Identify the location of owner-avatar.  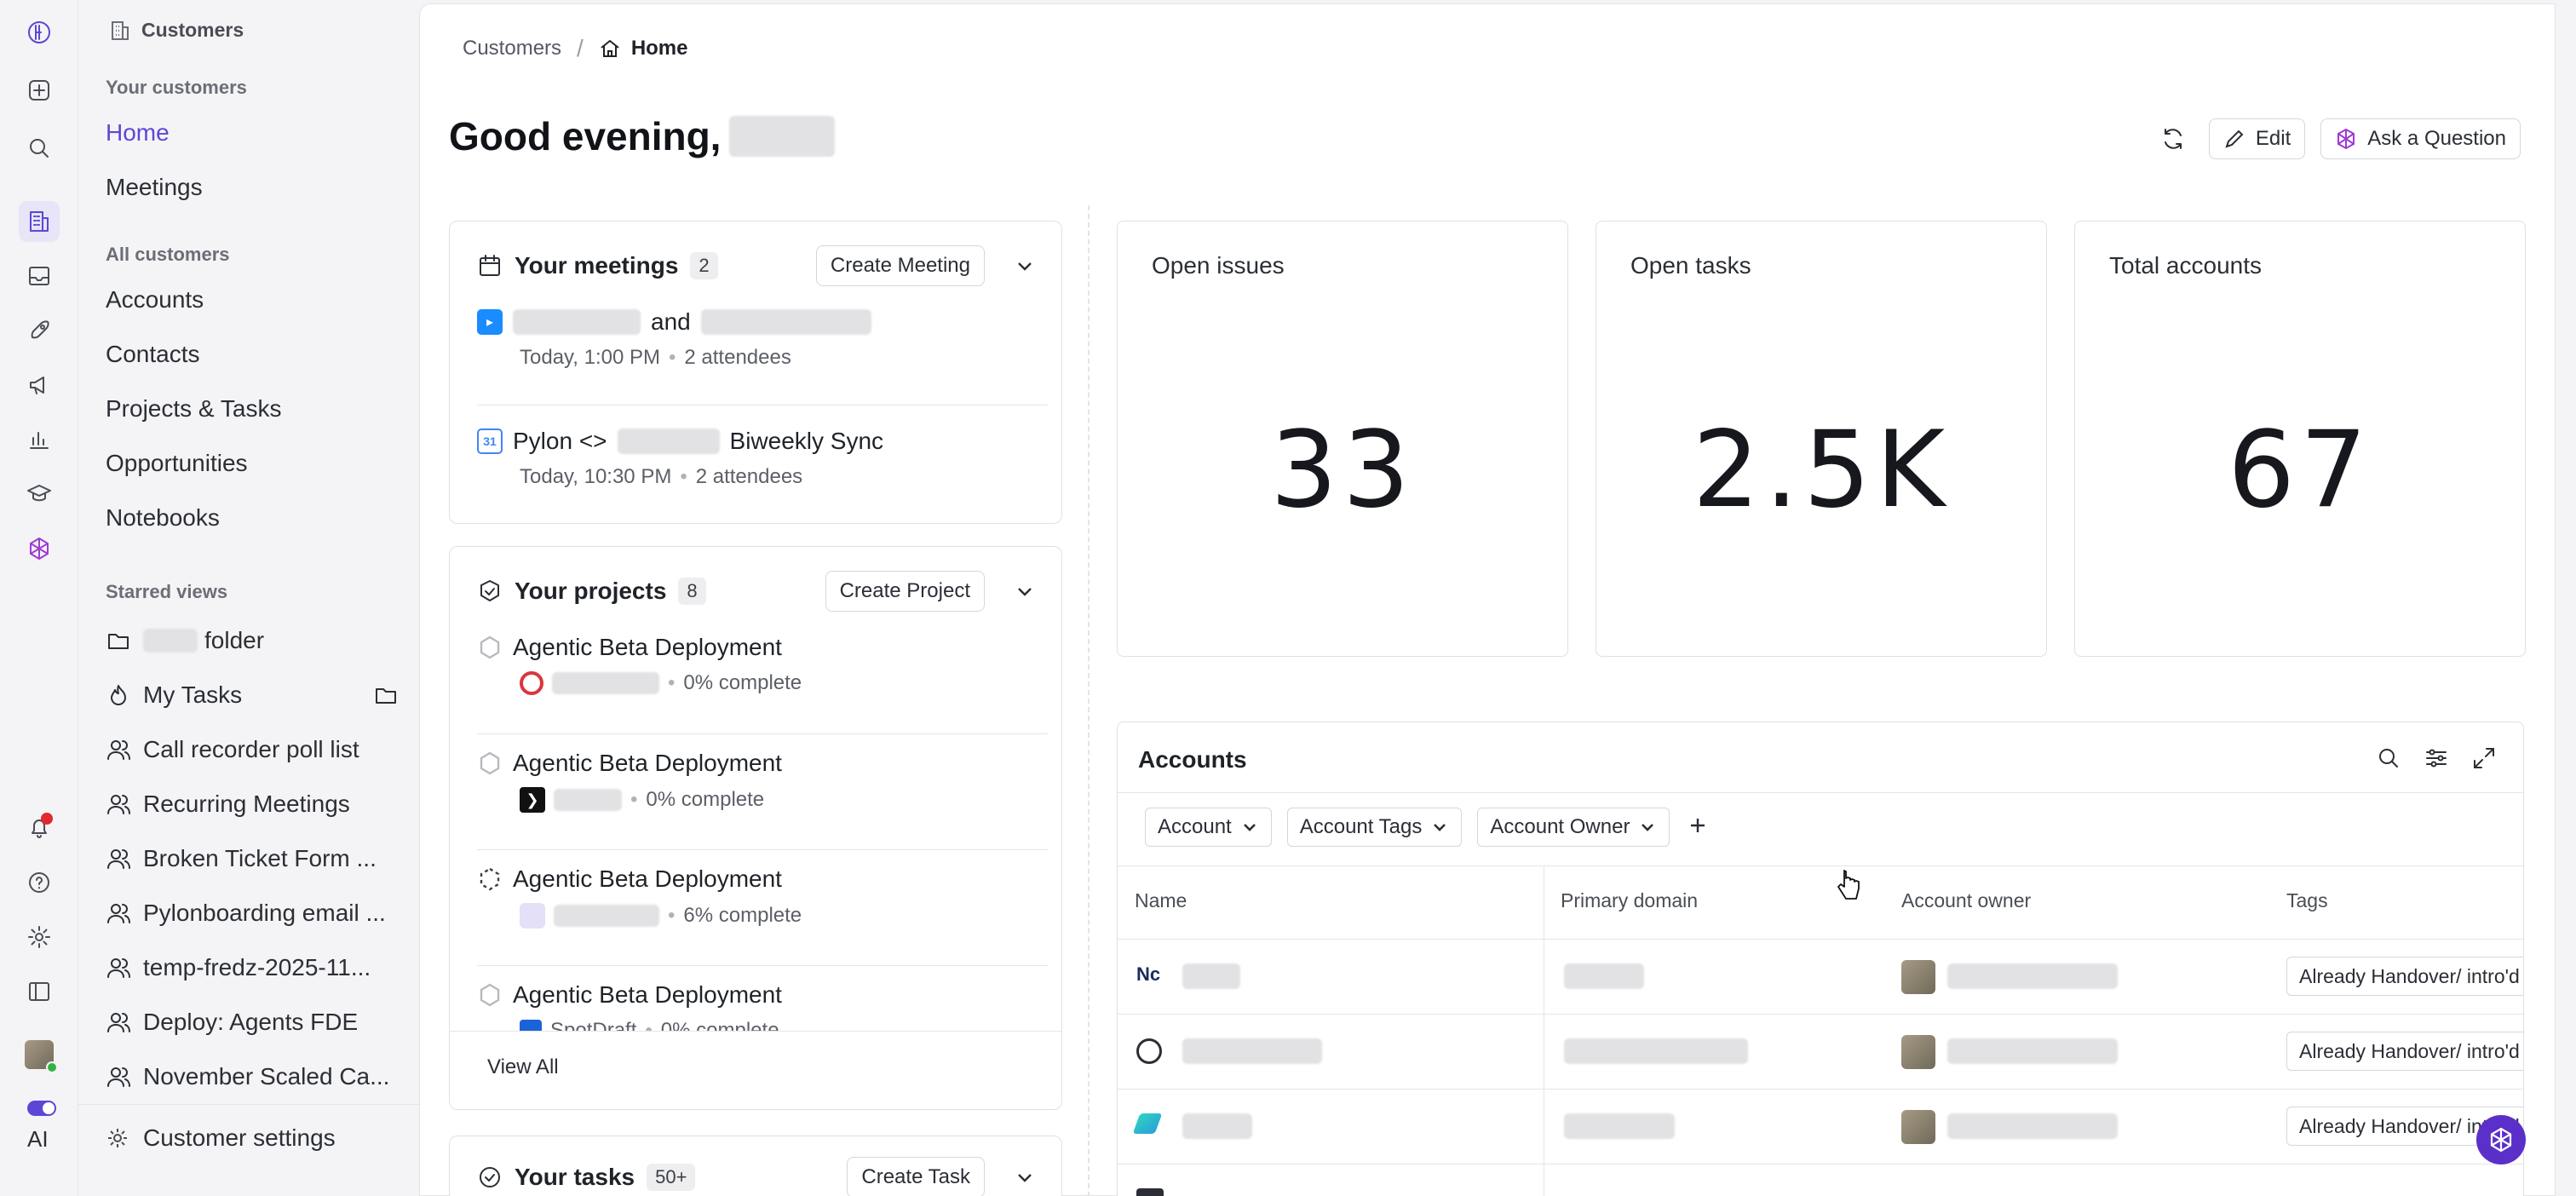
(1918, 1052).